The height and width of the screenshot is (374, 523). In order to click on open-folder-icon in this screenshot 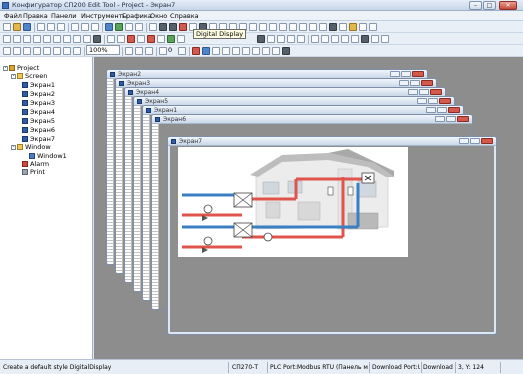, I will do `click(17, 27)`.